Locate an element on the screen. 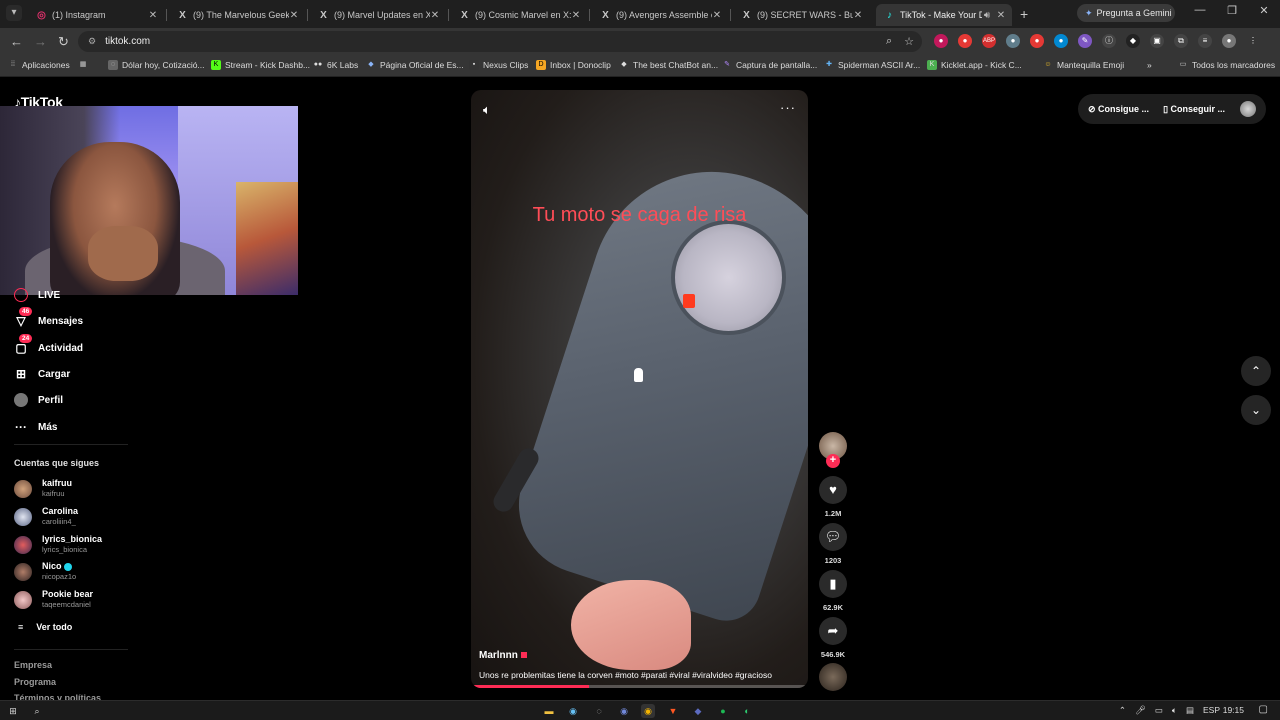 This screenshot has width=1280, height=720. network-icon: ▭ is located at coordinates (1159, 710).